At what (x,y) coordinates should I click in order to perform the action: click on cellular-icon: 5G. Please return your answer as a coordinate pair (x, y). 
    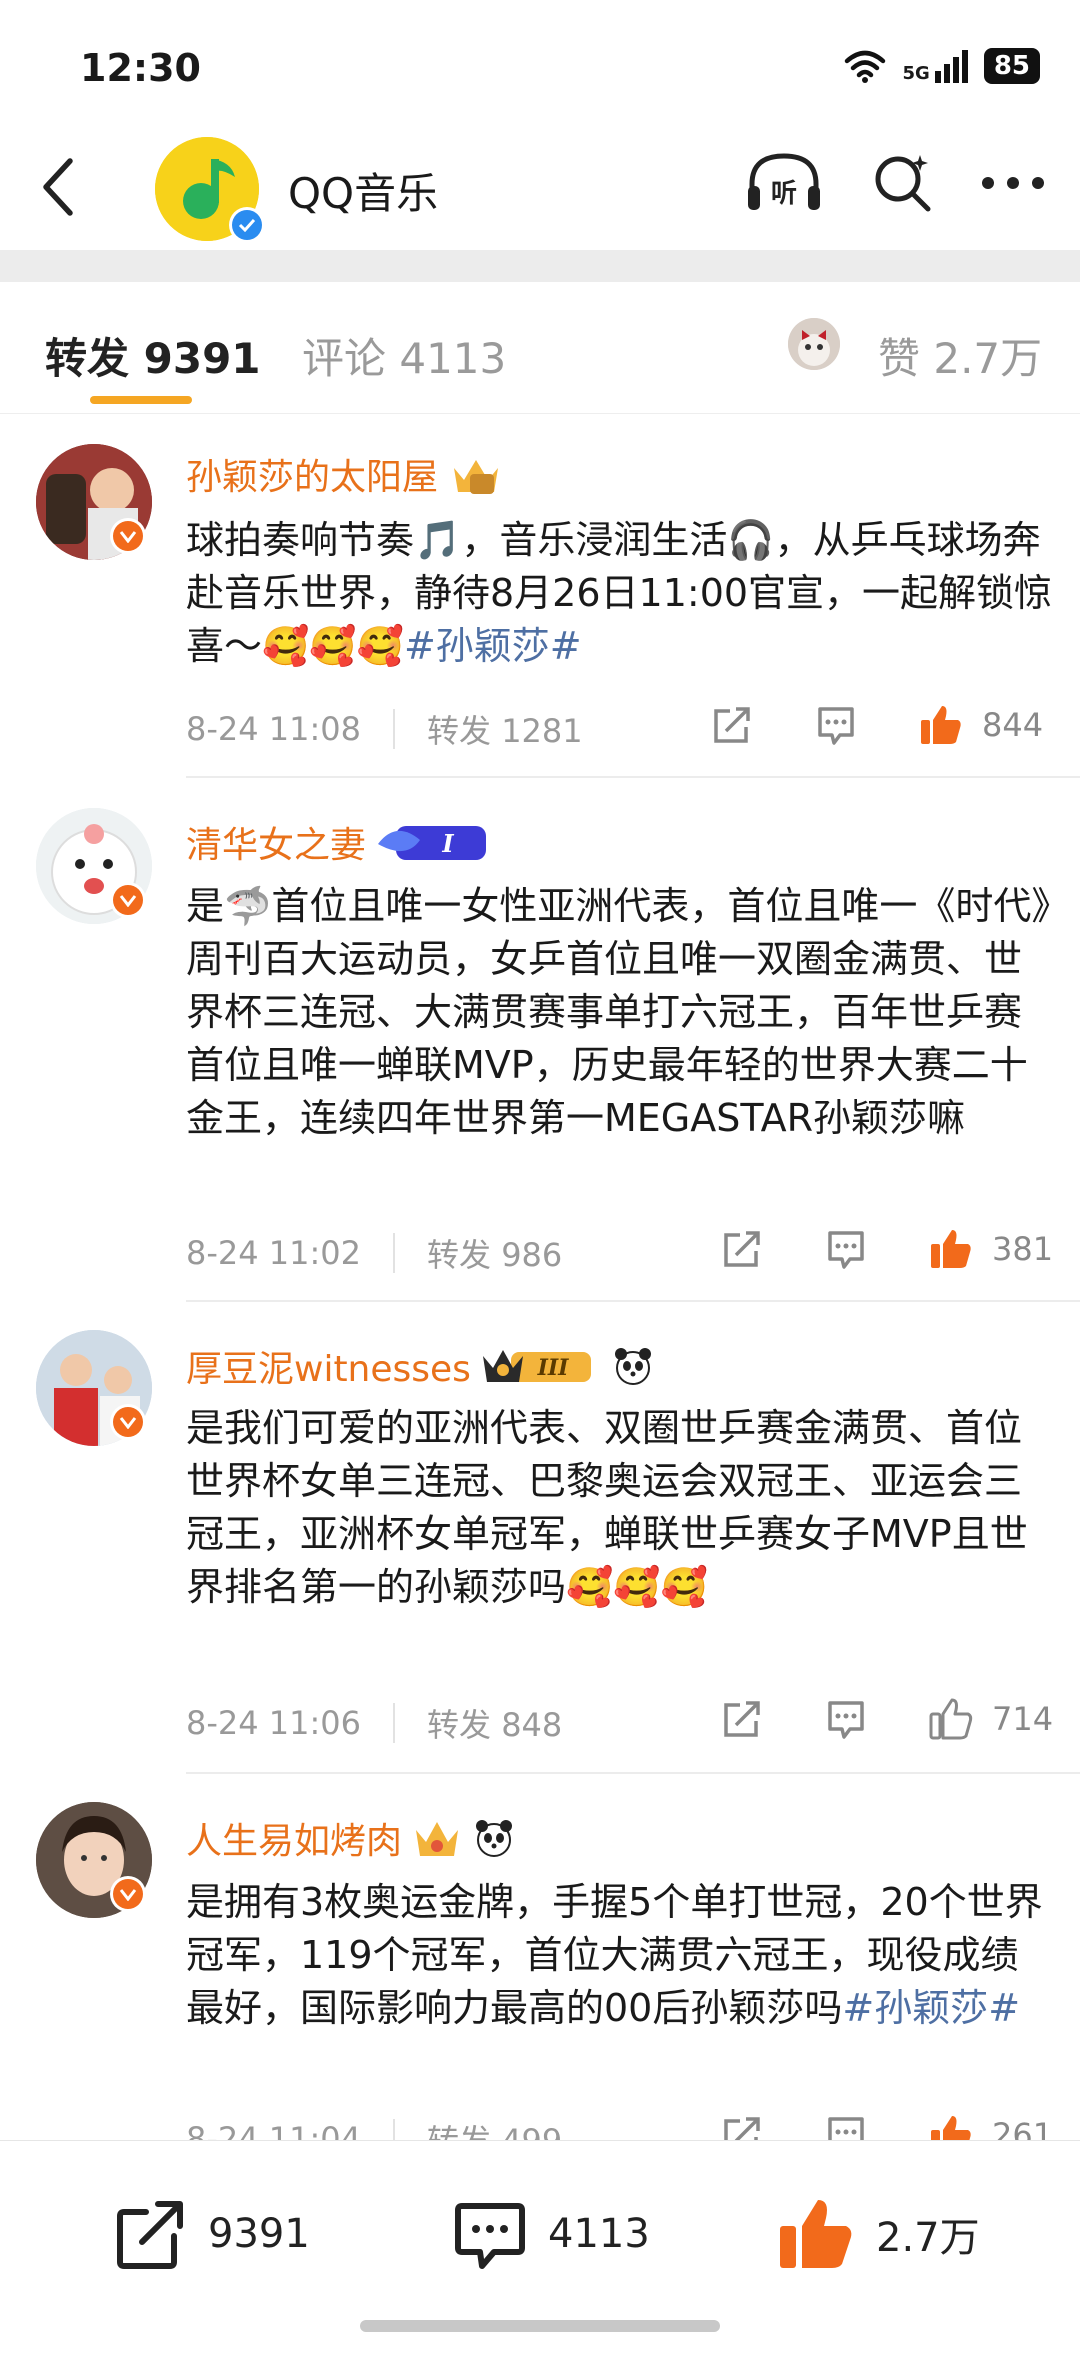
    Looking at the image, I should click on (935, 66).